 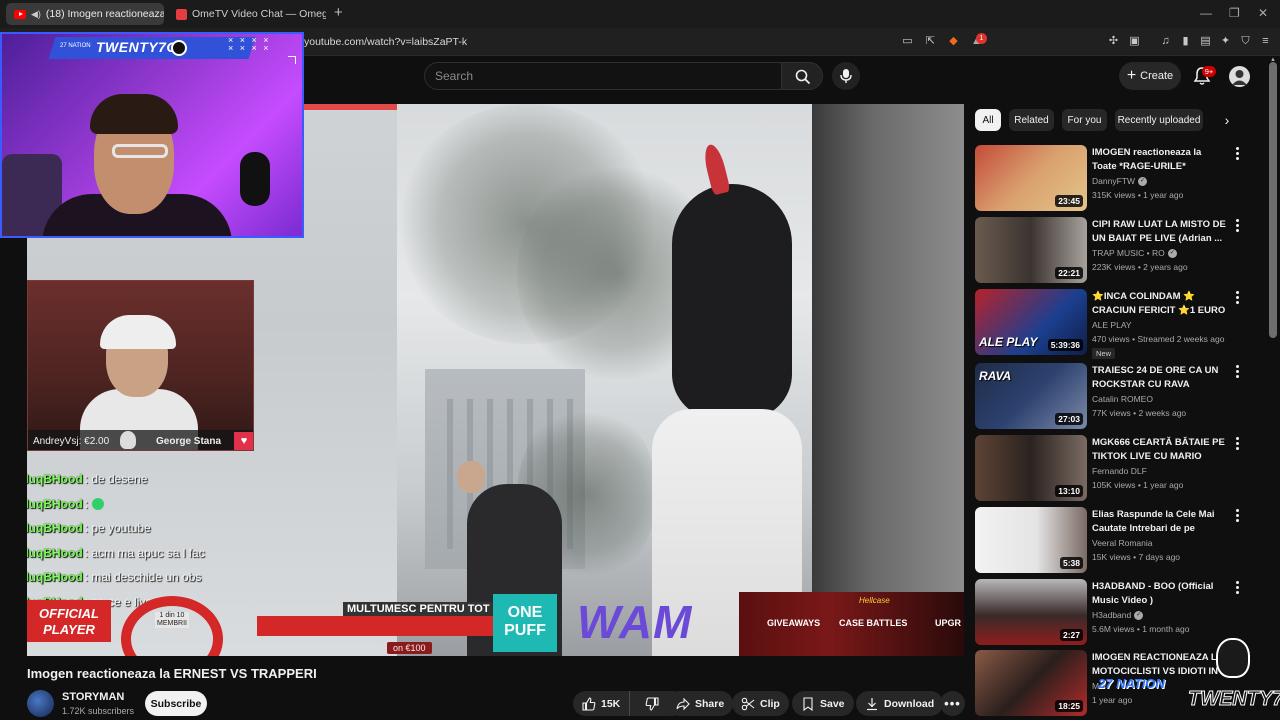 What do you see at coordinates (1031, 396) in the screenshot?
I see `video-thumbnail: RAVA 27:03` at bounding box center [1031, 396].